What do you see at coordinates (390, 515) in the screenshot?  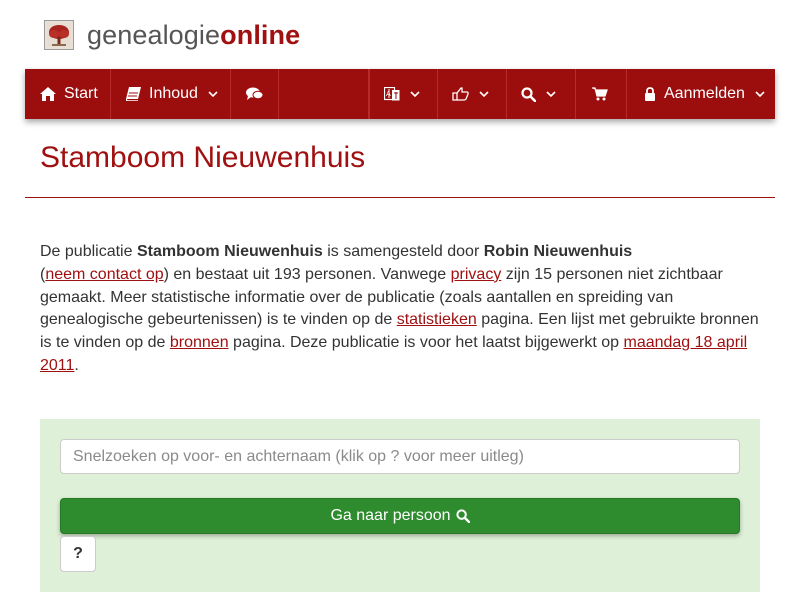 I see `go-to-person-label: Ga naar persoon` at bounding box center [390, 515].